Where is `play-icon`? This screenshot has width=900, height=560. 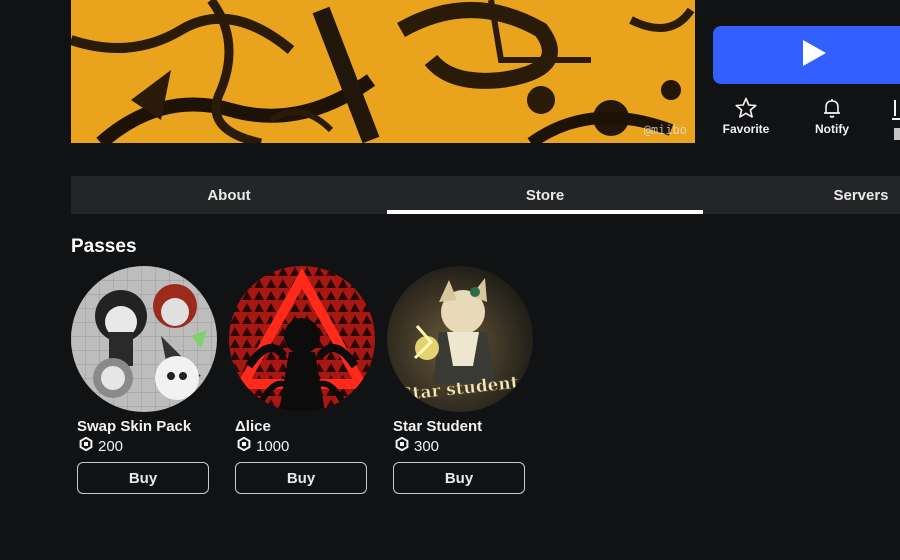
play-icon is located at coordinates (813, 55).